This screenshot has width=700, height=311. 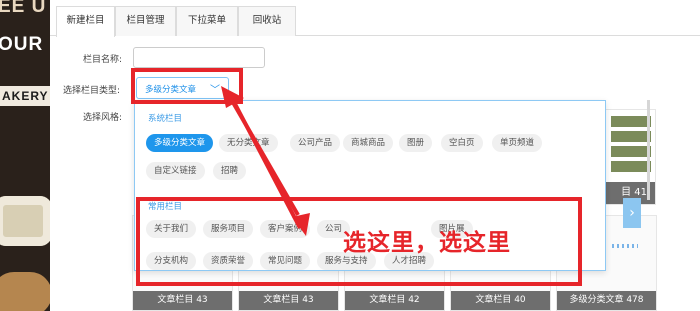 I want to click on style-label: 选择风格:, so click(x=103, y=118).